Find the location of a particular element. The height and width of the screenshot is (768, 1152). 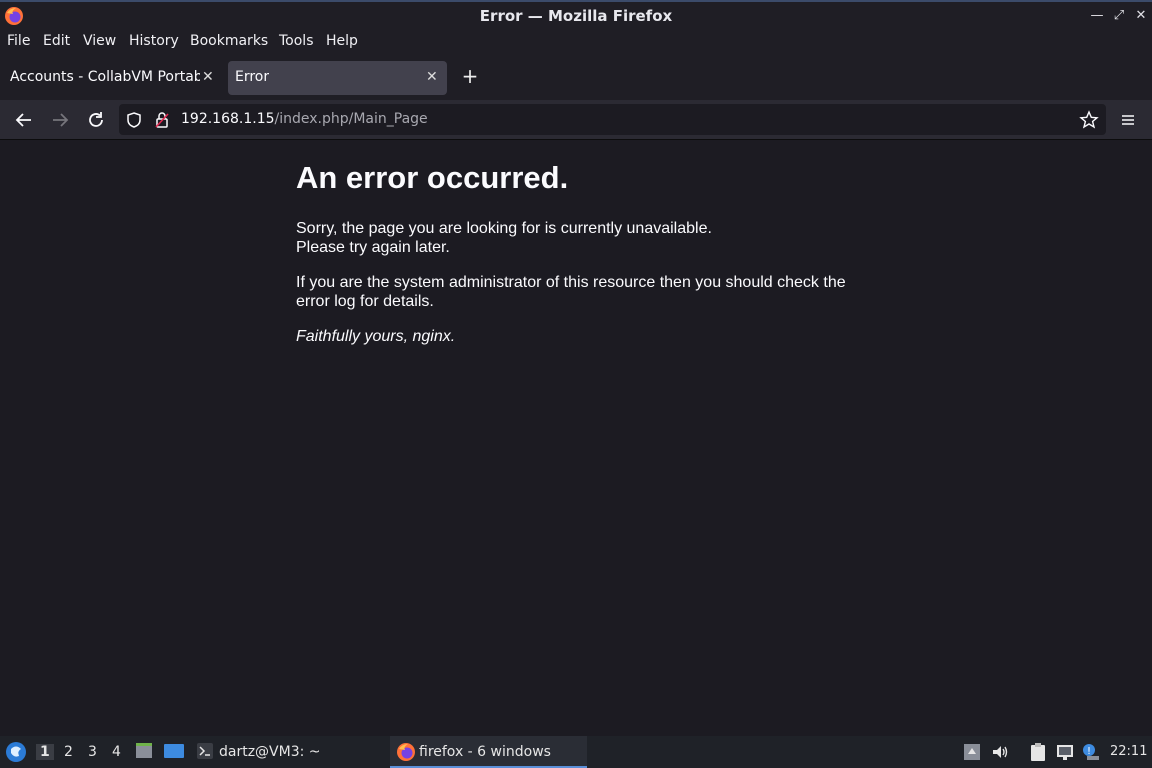

tab-strip: Accounts - CollabVM Portable ✕ Error ✕ is located at coordinates (576, 77).